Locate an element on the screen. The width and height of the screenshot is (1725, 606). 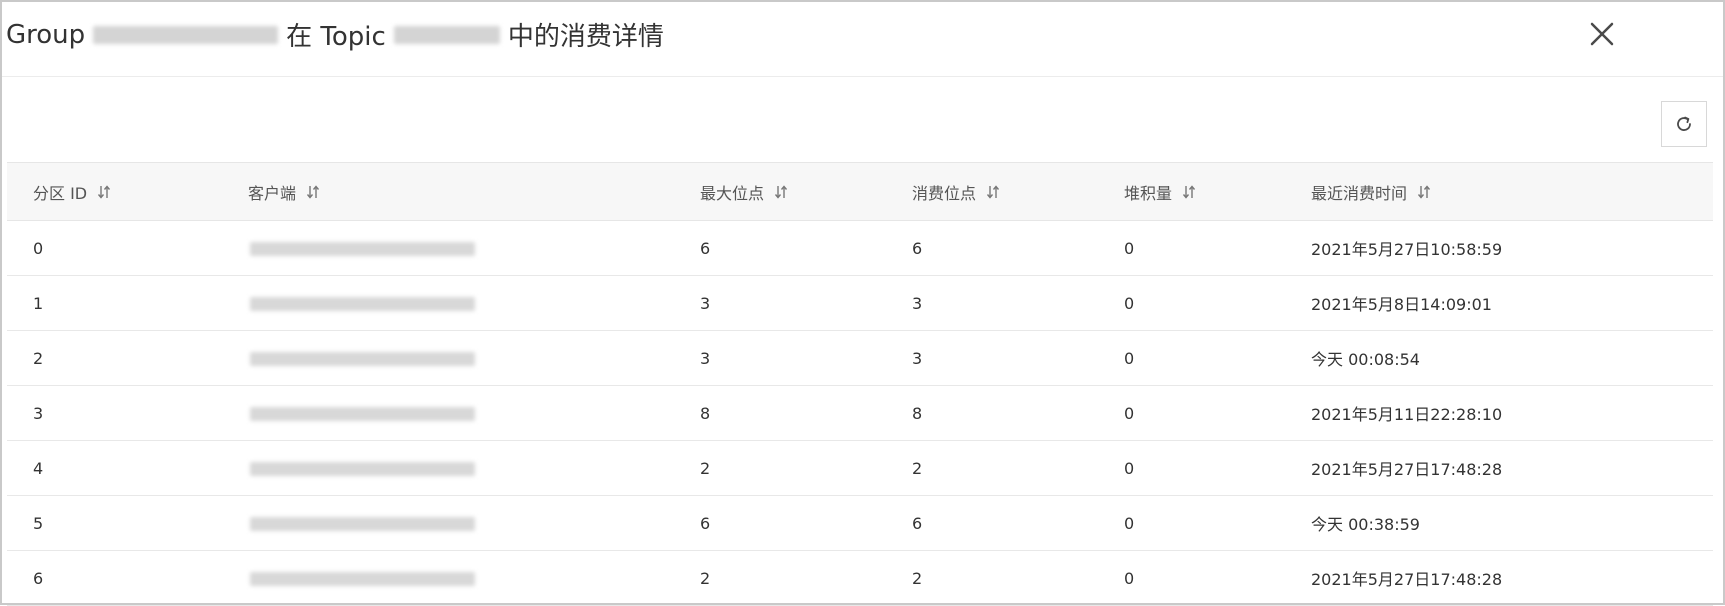
refresh-button is located at coordinates (1684, 124).